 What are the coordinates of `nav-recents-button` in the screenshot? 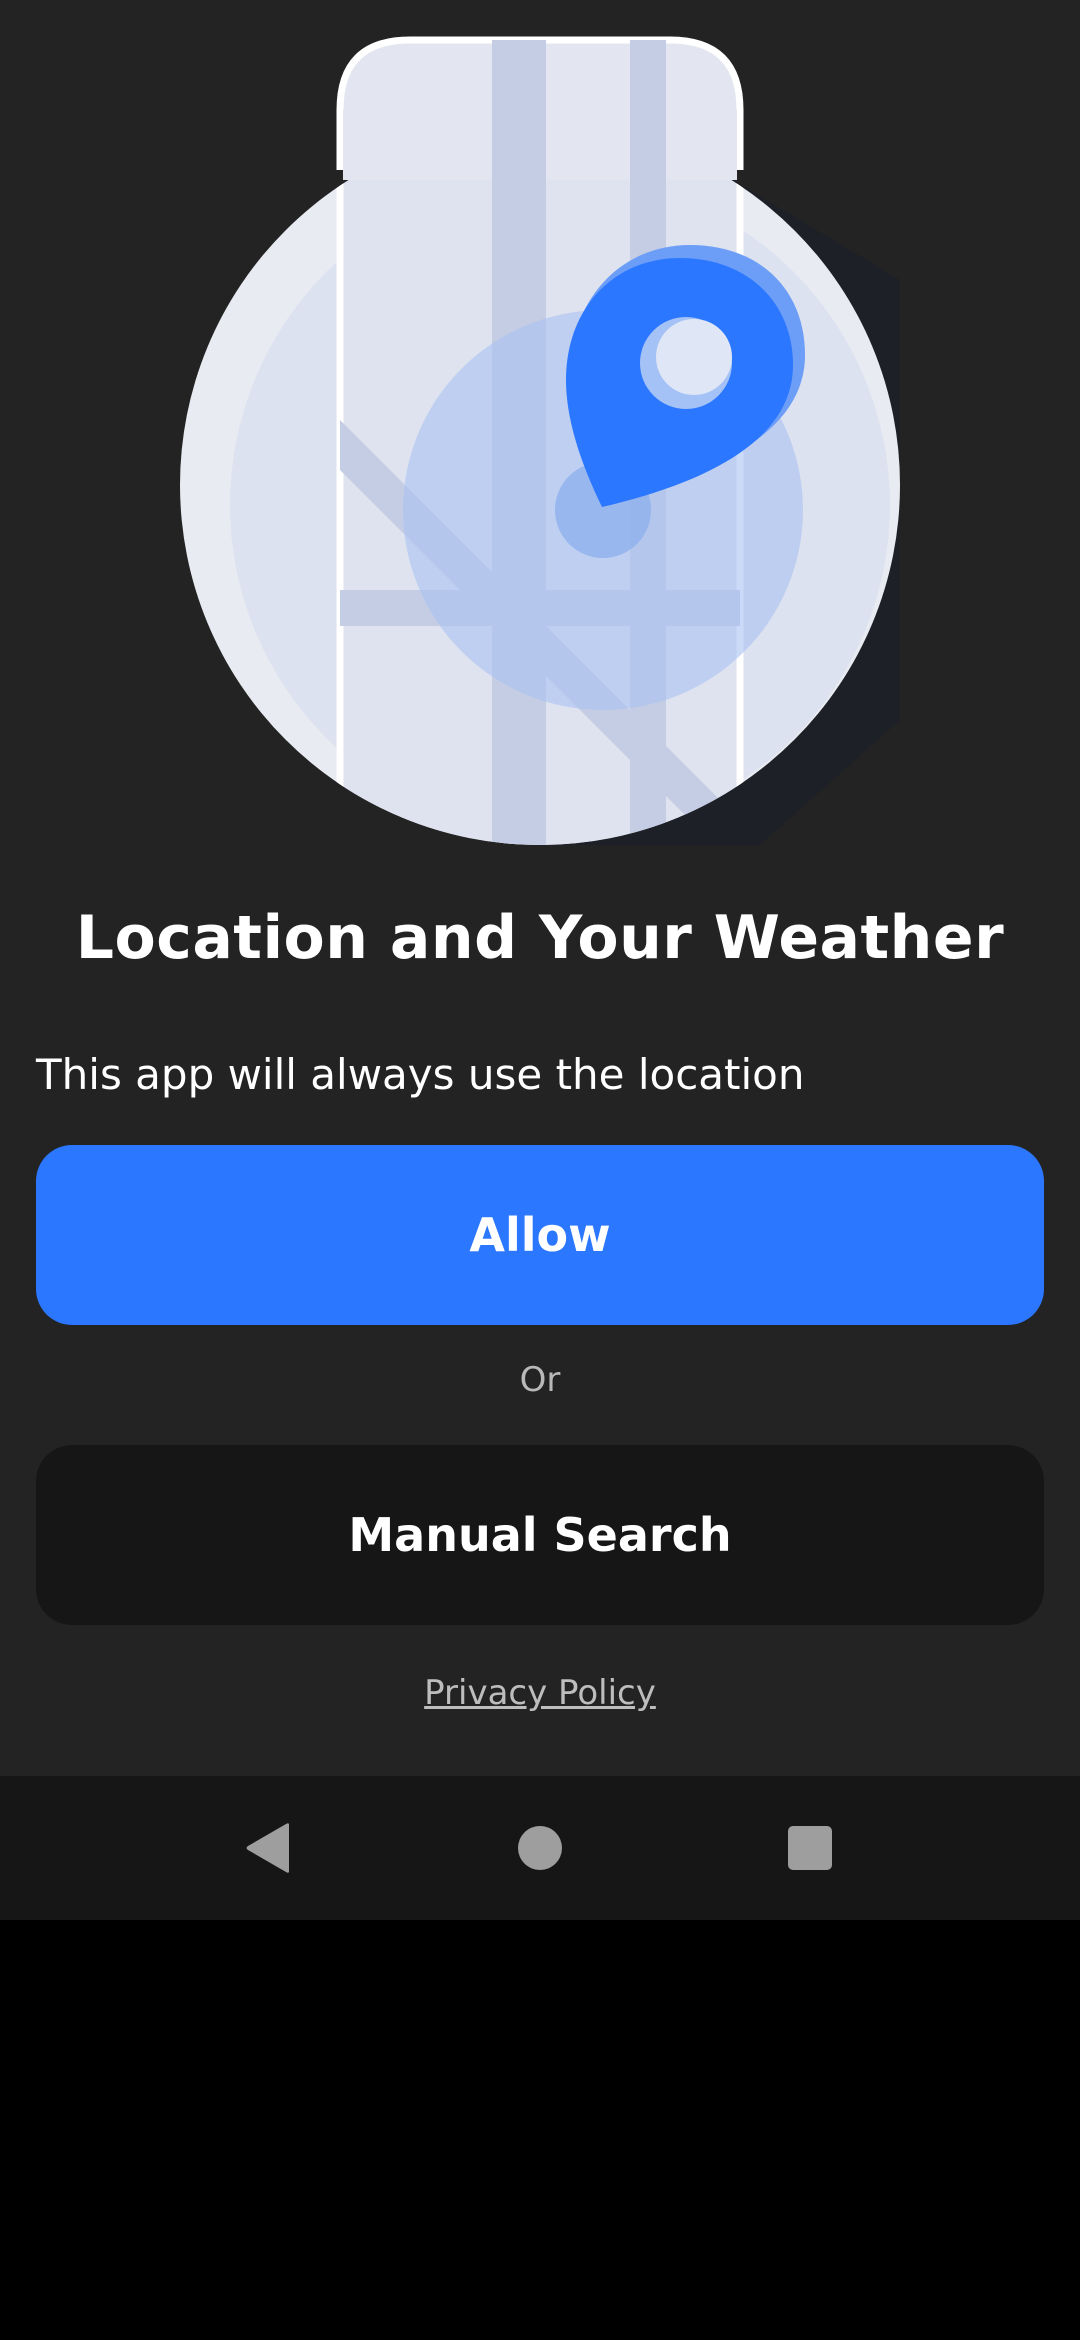 It's located at (810, 1848).